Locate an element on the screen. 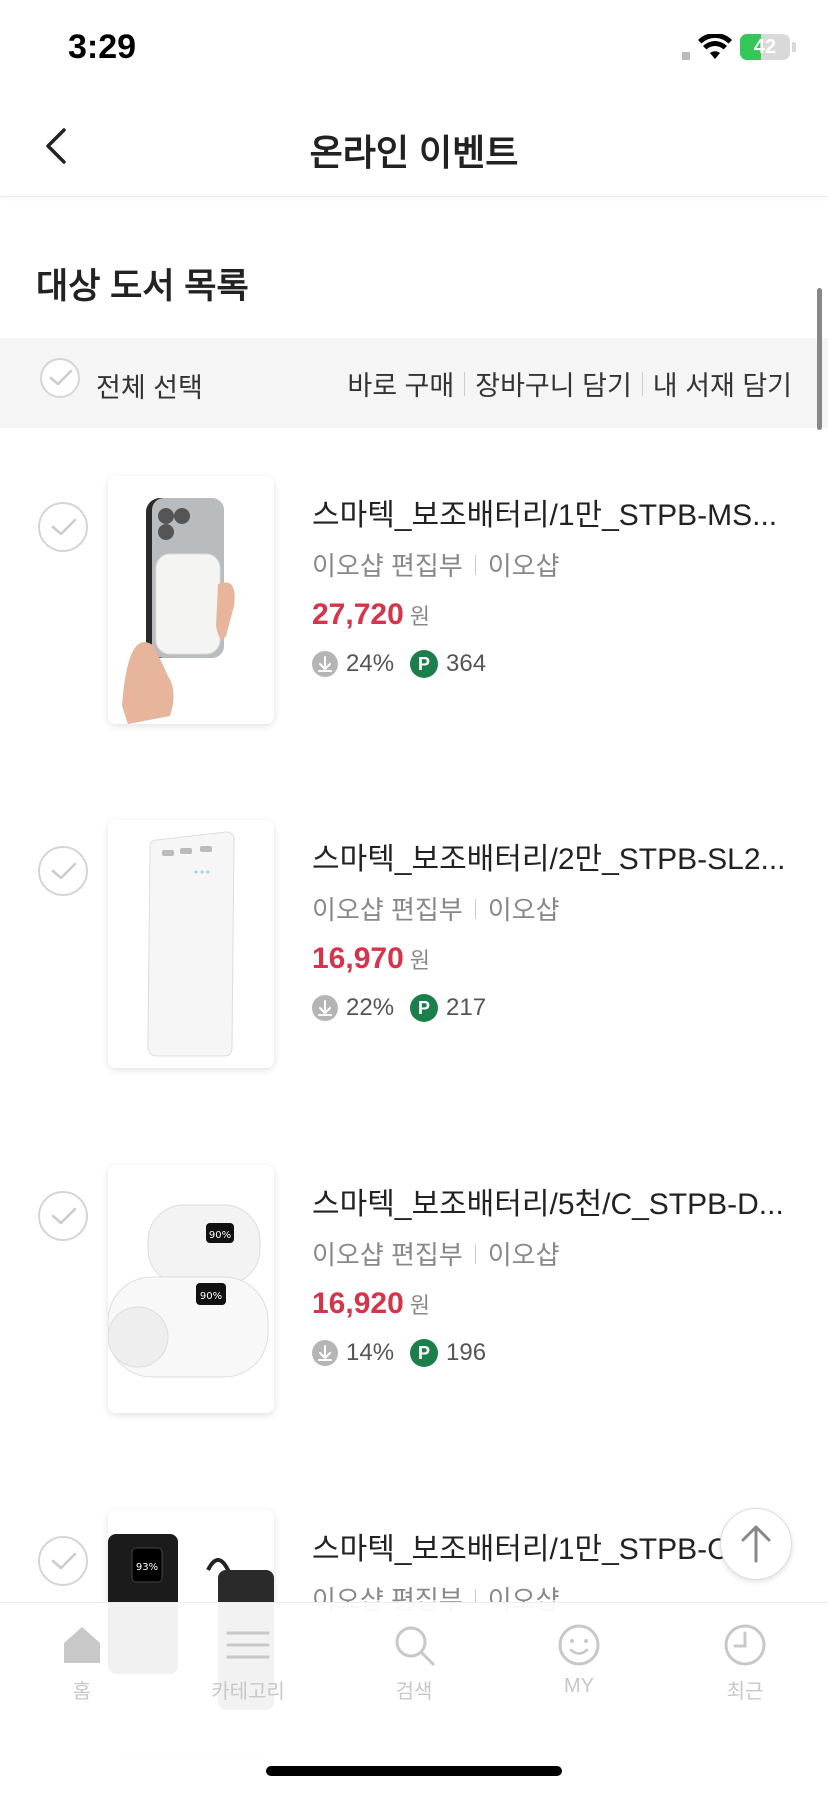 This screenshot has height=1810, width=828. points-value: 217 is located at coordinates (466, 1007).